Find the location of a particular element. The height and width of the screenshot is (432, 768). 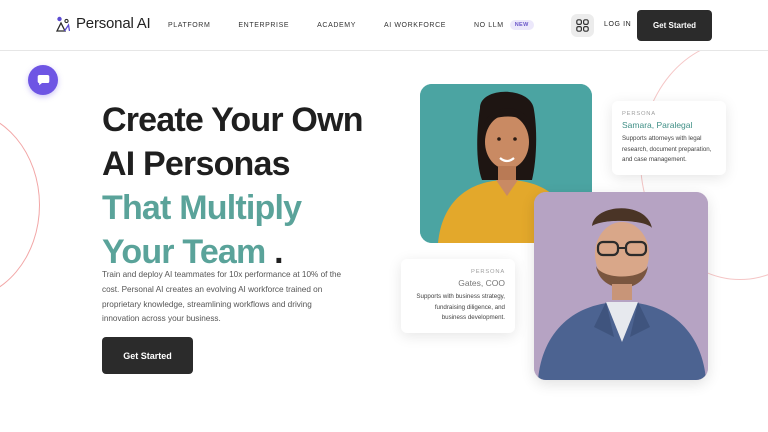

grid-icon is located at coordinates (582, 25).